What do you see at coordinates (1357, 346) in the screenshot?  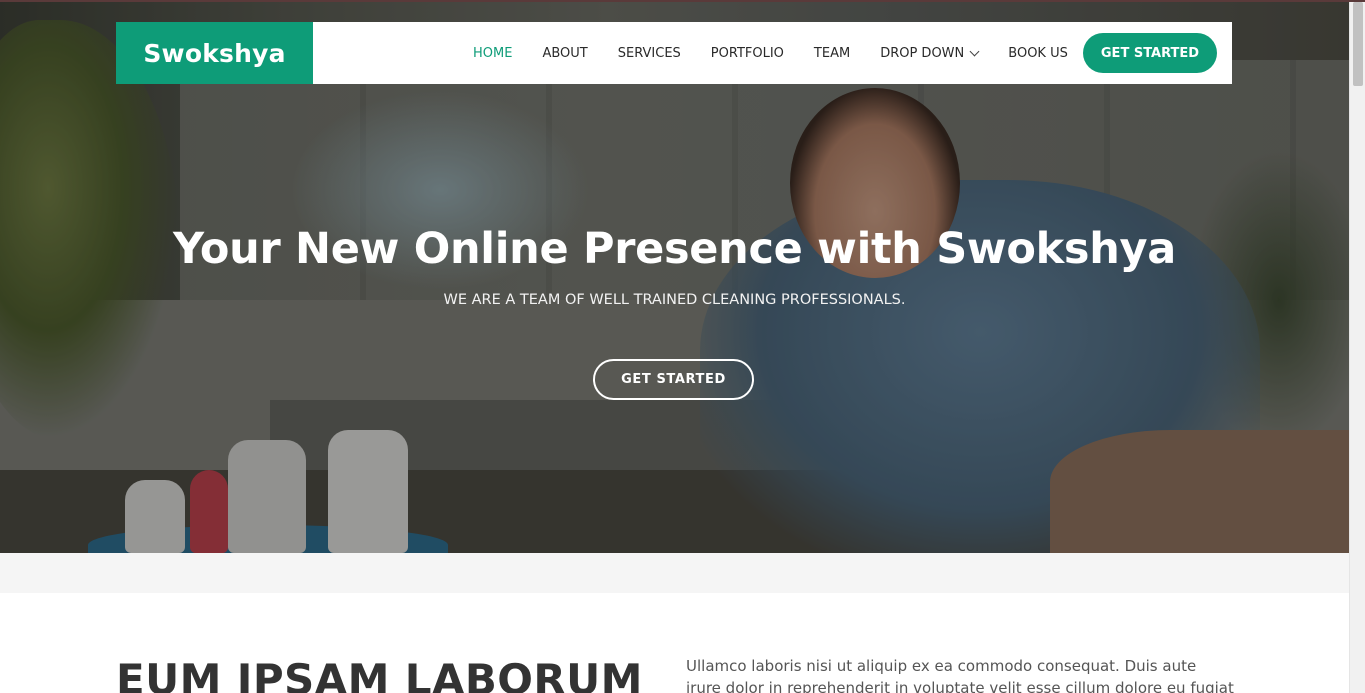 I see `page-scrollbar` at bounding box center [1357, 346].